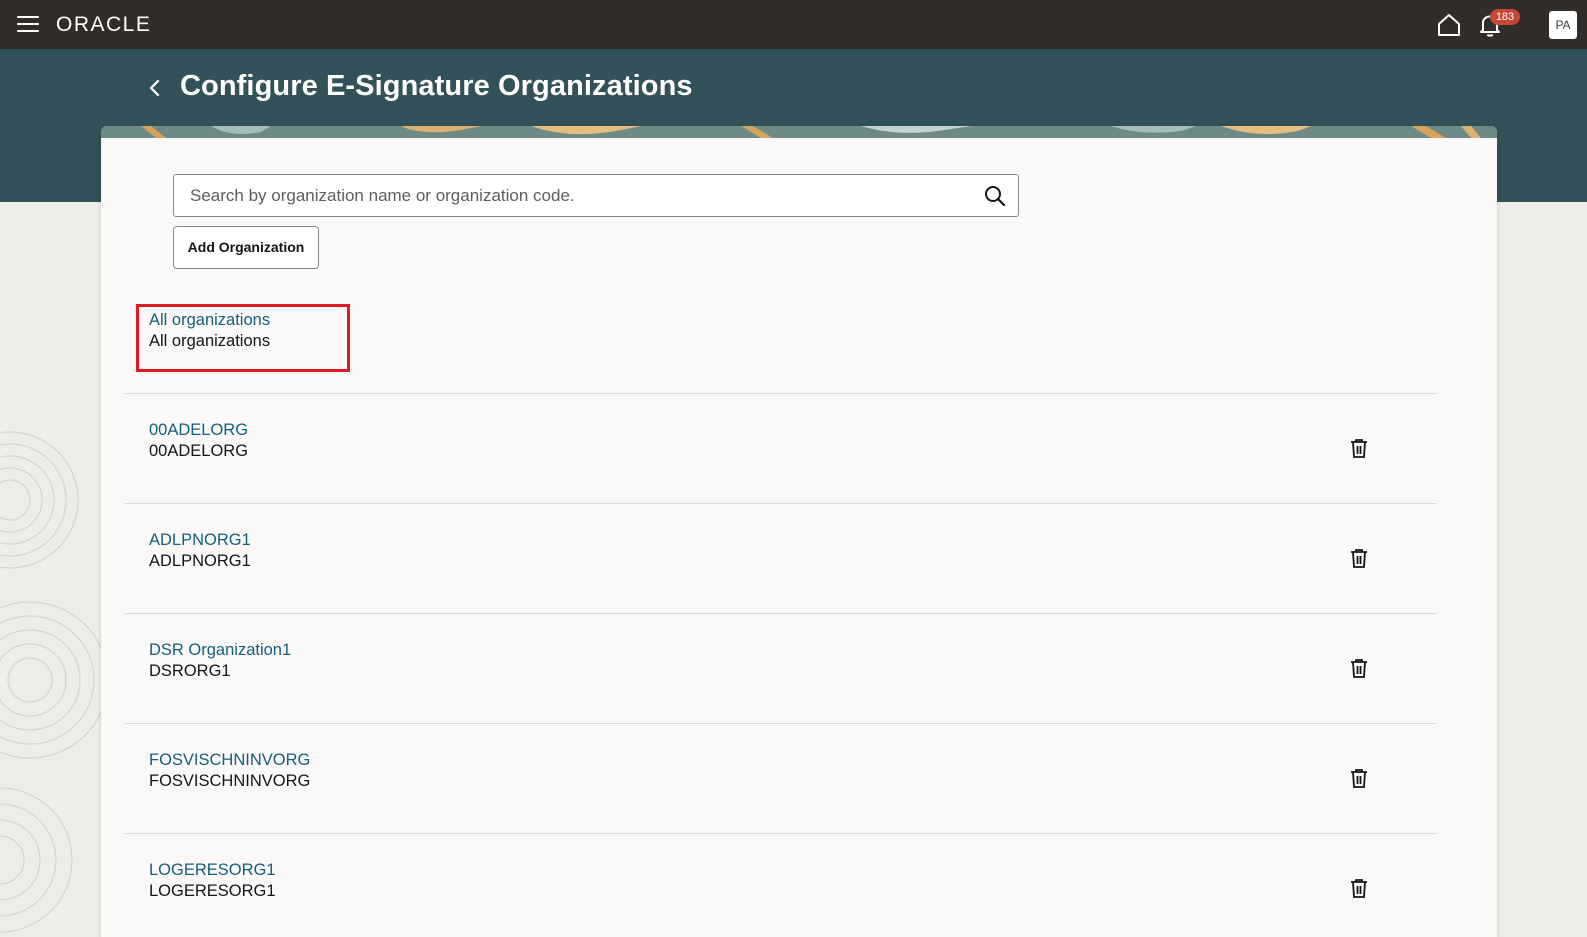 The image size is (1587, 937). I want to click on search-field, so click(596, 195).